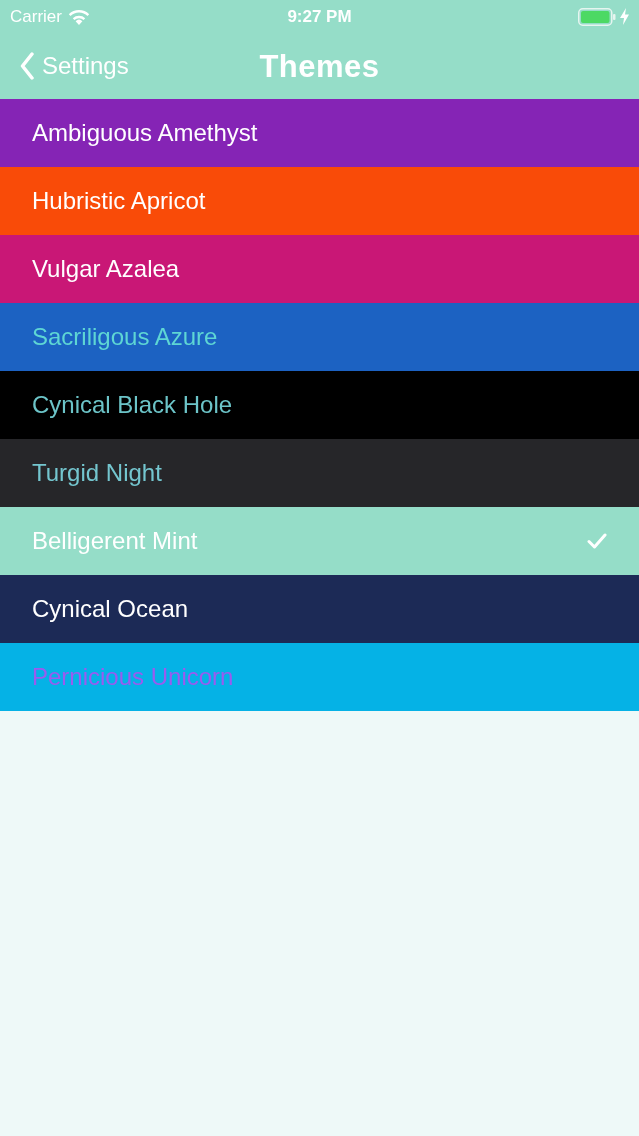 Image resolution: width=639 pixels, height=1136 pixels. I want to click on checkmark-icon, so click(597, 541).